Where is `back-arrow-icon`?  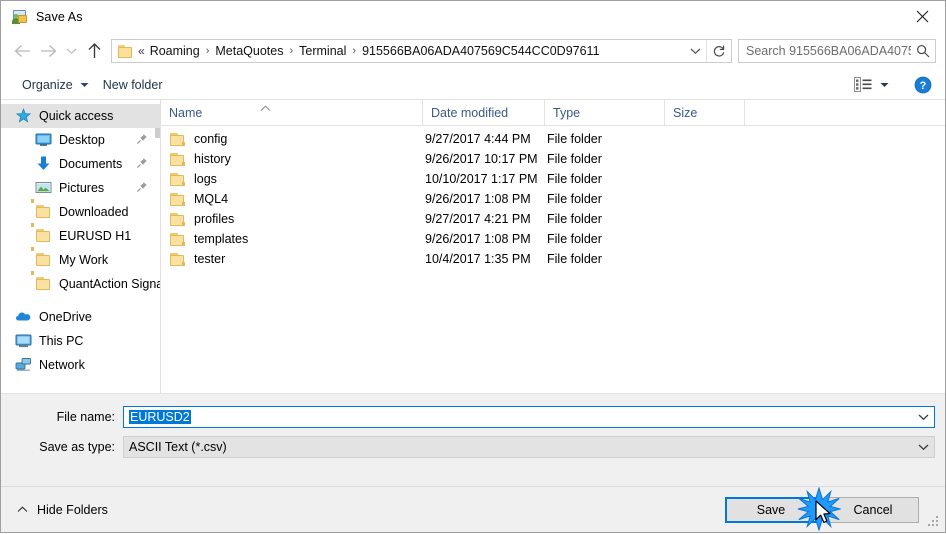 back-arrow-icon is located at coordinates (22, 51).